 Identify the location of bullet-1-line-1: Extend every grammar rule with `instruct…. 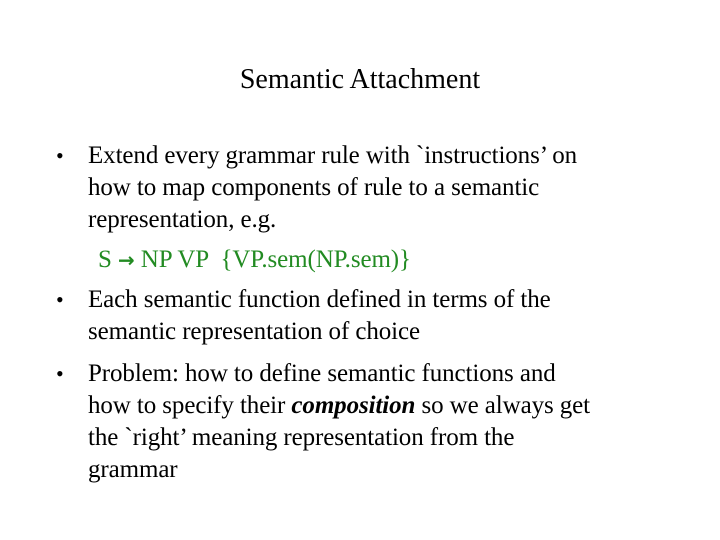
(333, 155).